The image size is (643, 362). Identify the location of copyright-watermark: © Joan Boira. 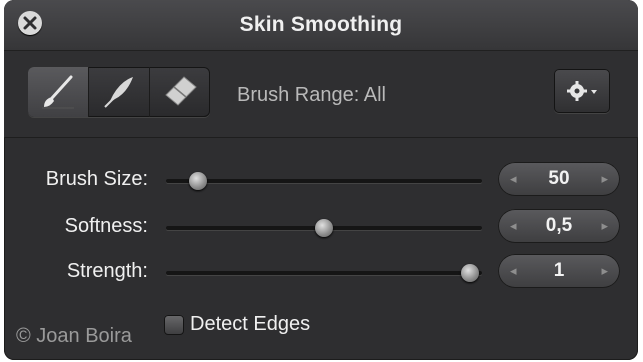
(74, 336).